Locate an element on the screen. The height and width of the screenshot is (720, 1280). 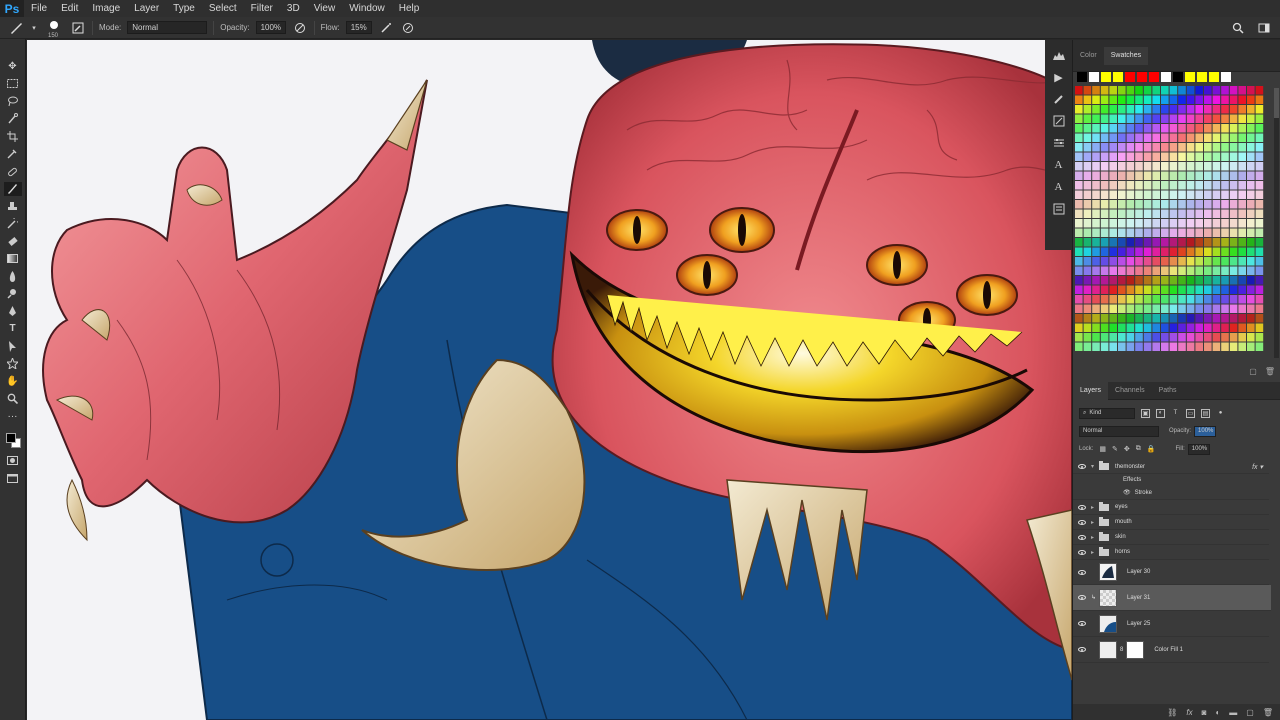
delete-layer-icon: 🗑 is located at coordinates (1268, 712).